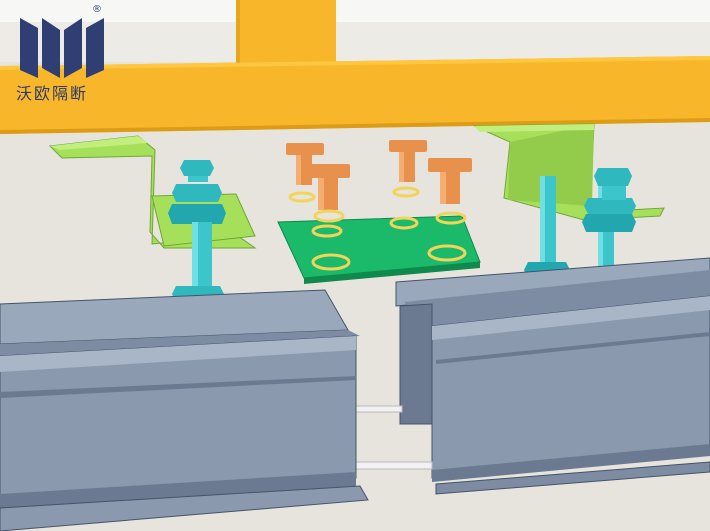  What do you see at coordinates (392, 465) in the screenshot?
I see `connector-pin-lower` at bounding box center [392, 465].